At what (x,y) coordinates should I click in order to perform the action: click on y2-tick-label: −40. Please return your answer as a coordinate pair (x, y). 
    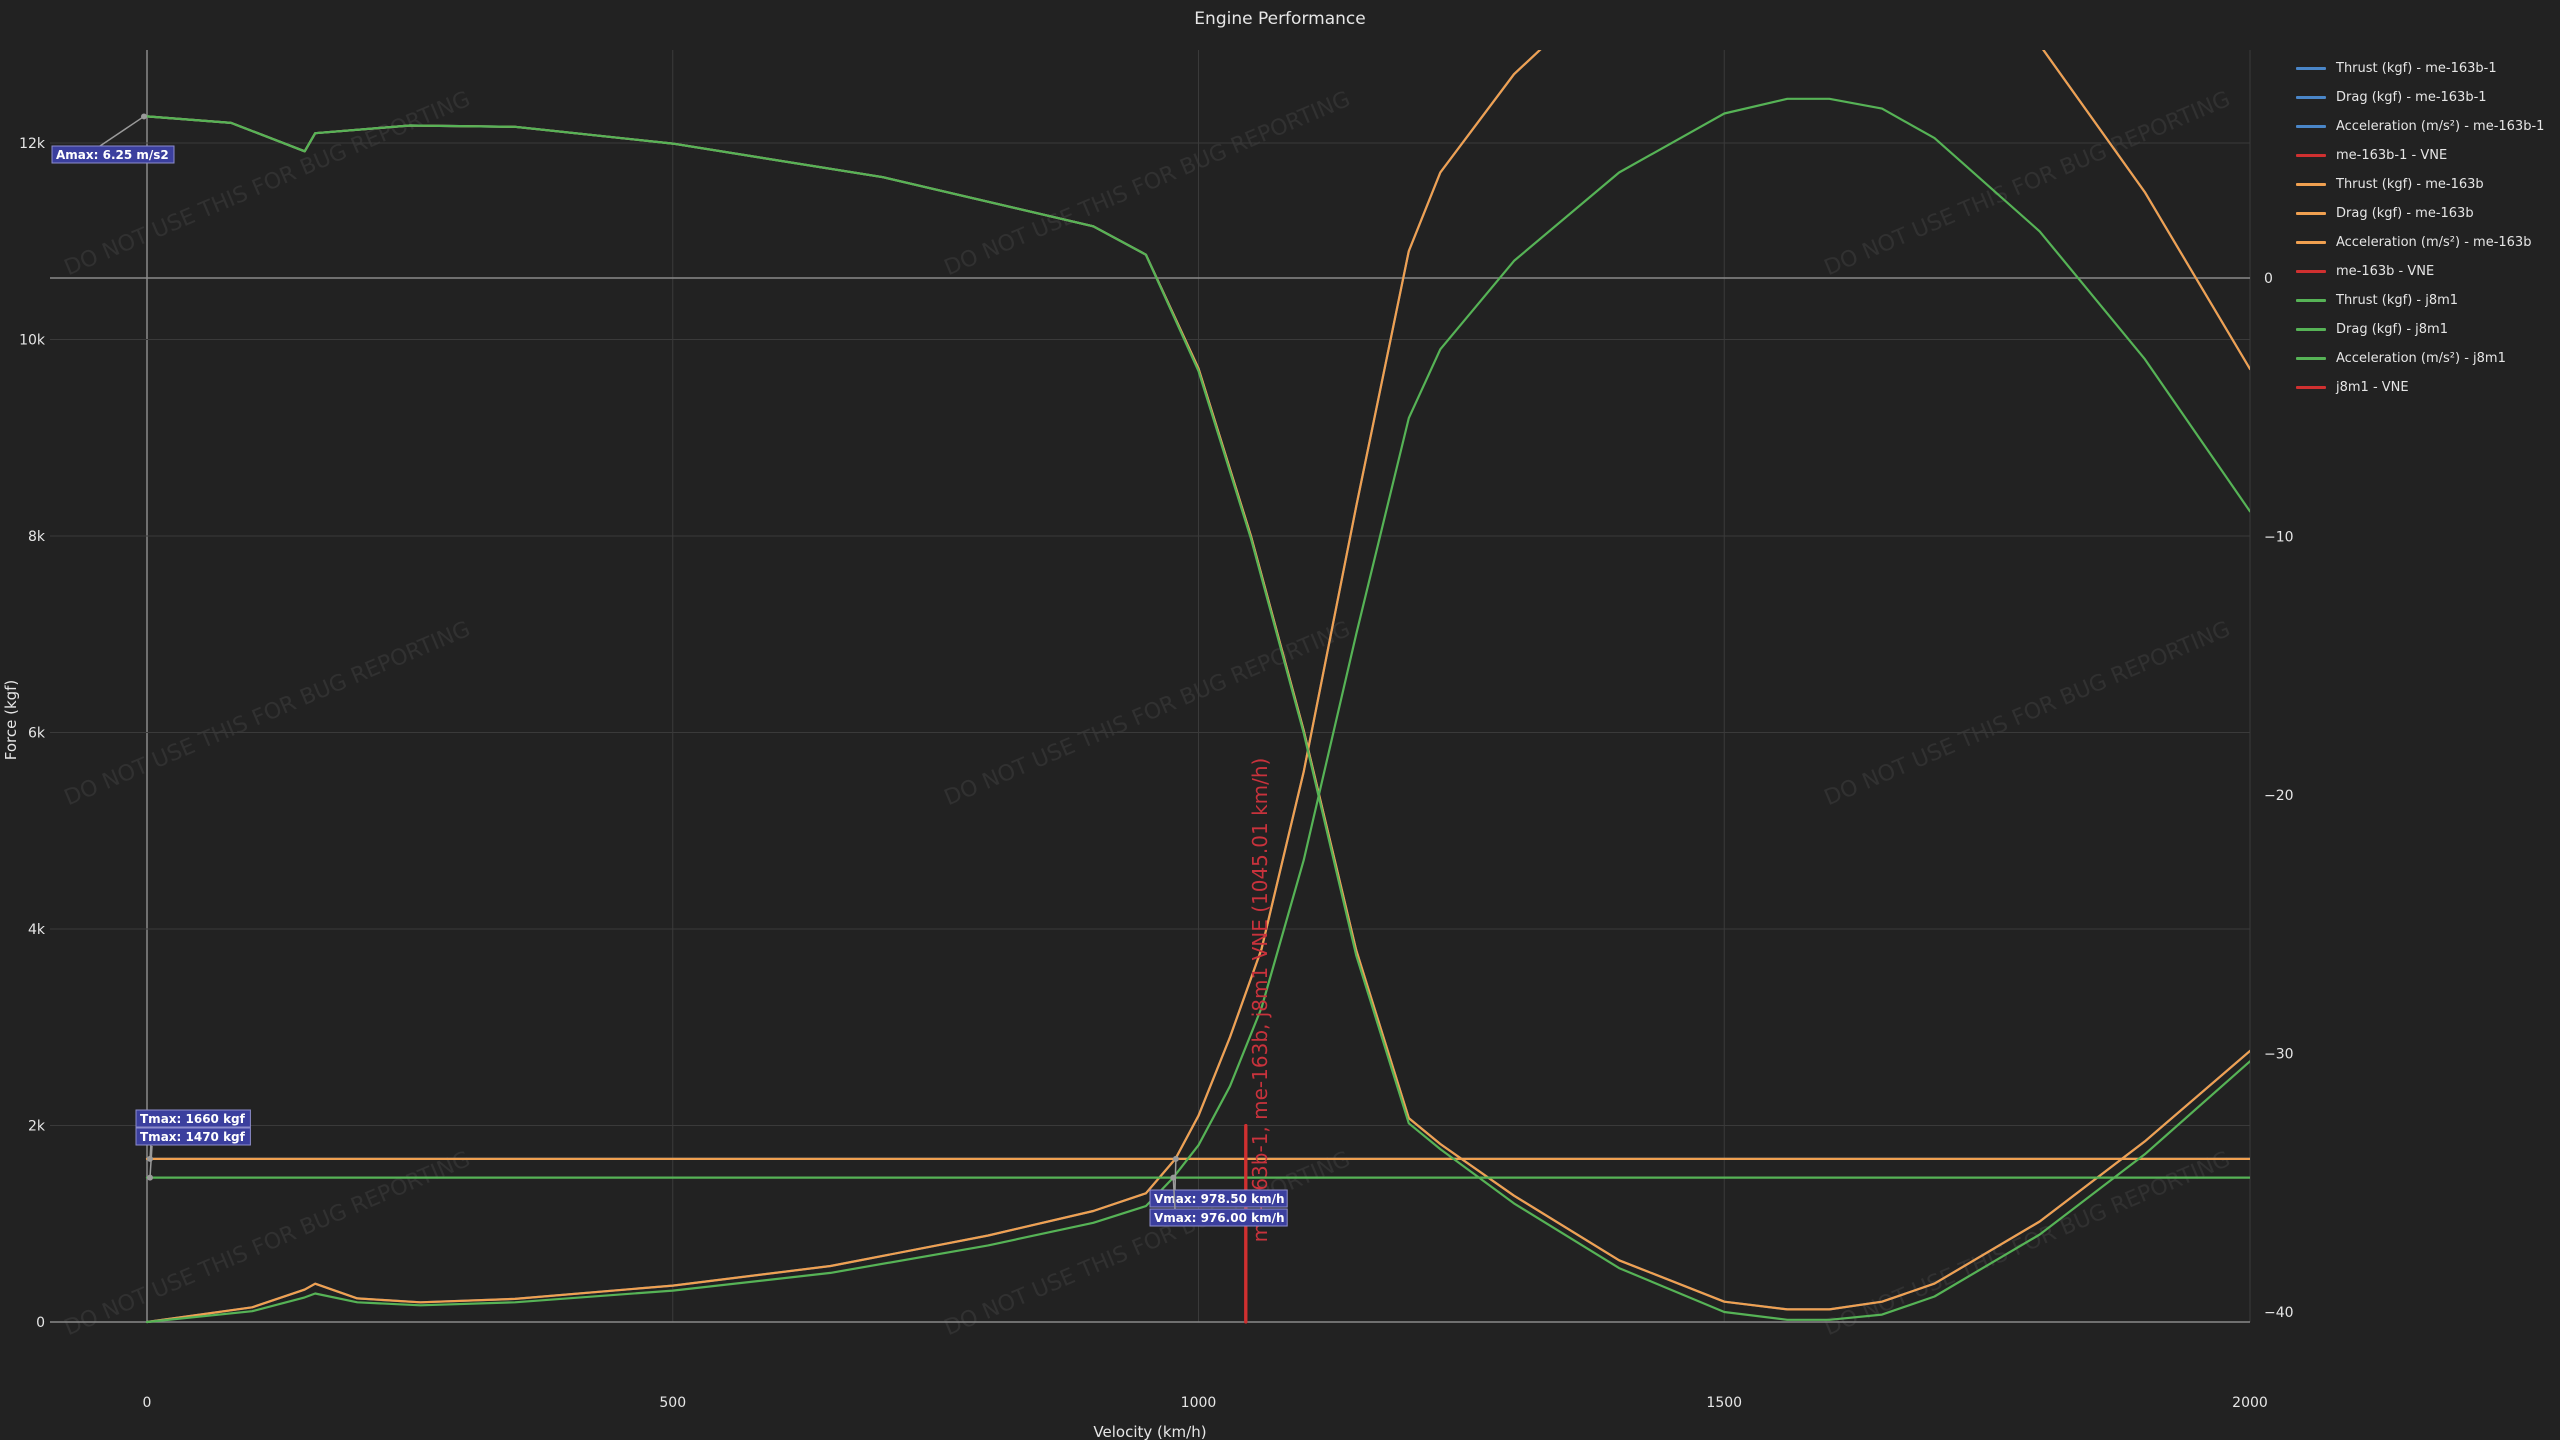
    Looking at the image, I should click on (2279, 1313).